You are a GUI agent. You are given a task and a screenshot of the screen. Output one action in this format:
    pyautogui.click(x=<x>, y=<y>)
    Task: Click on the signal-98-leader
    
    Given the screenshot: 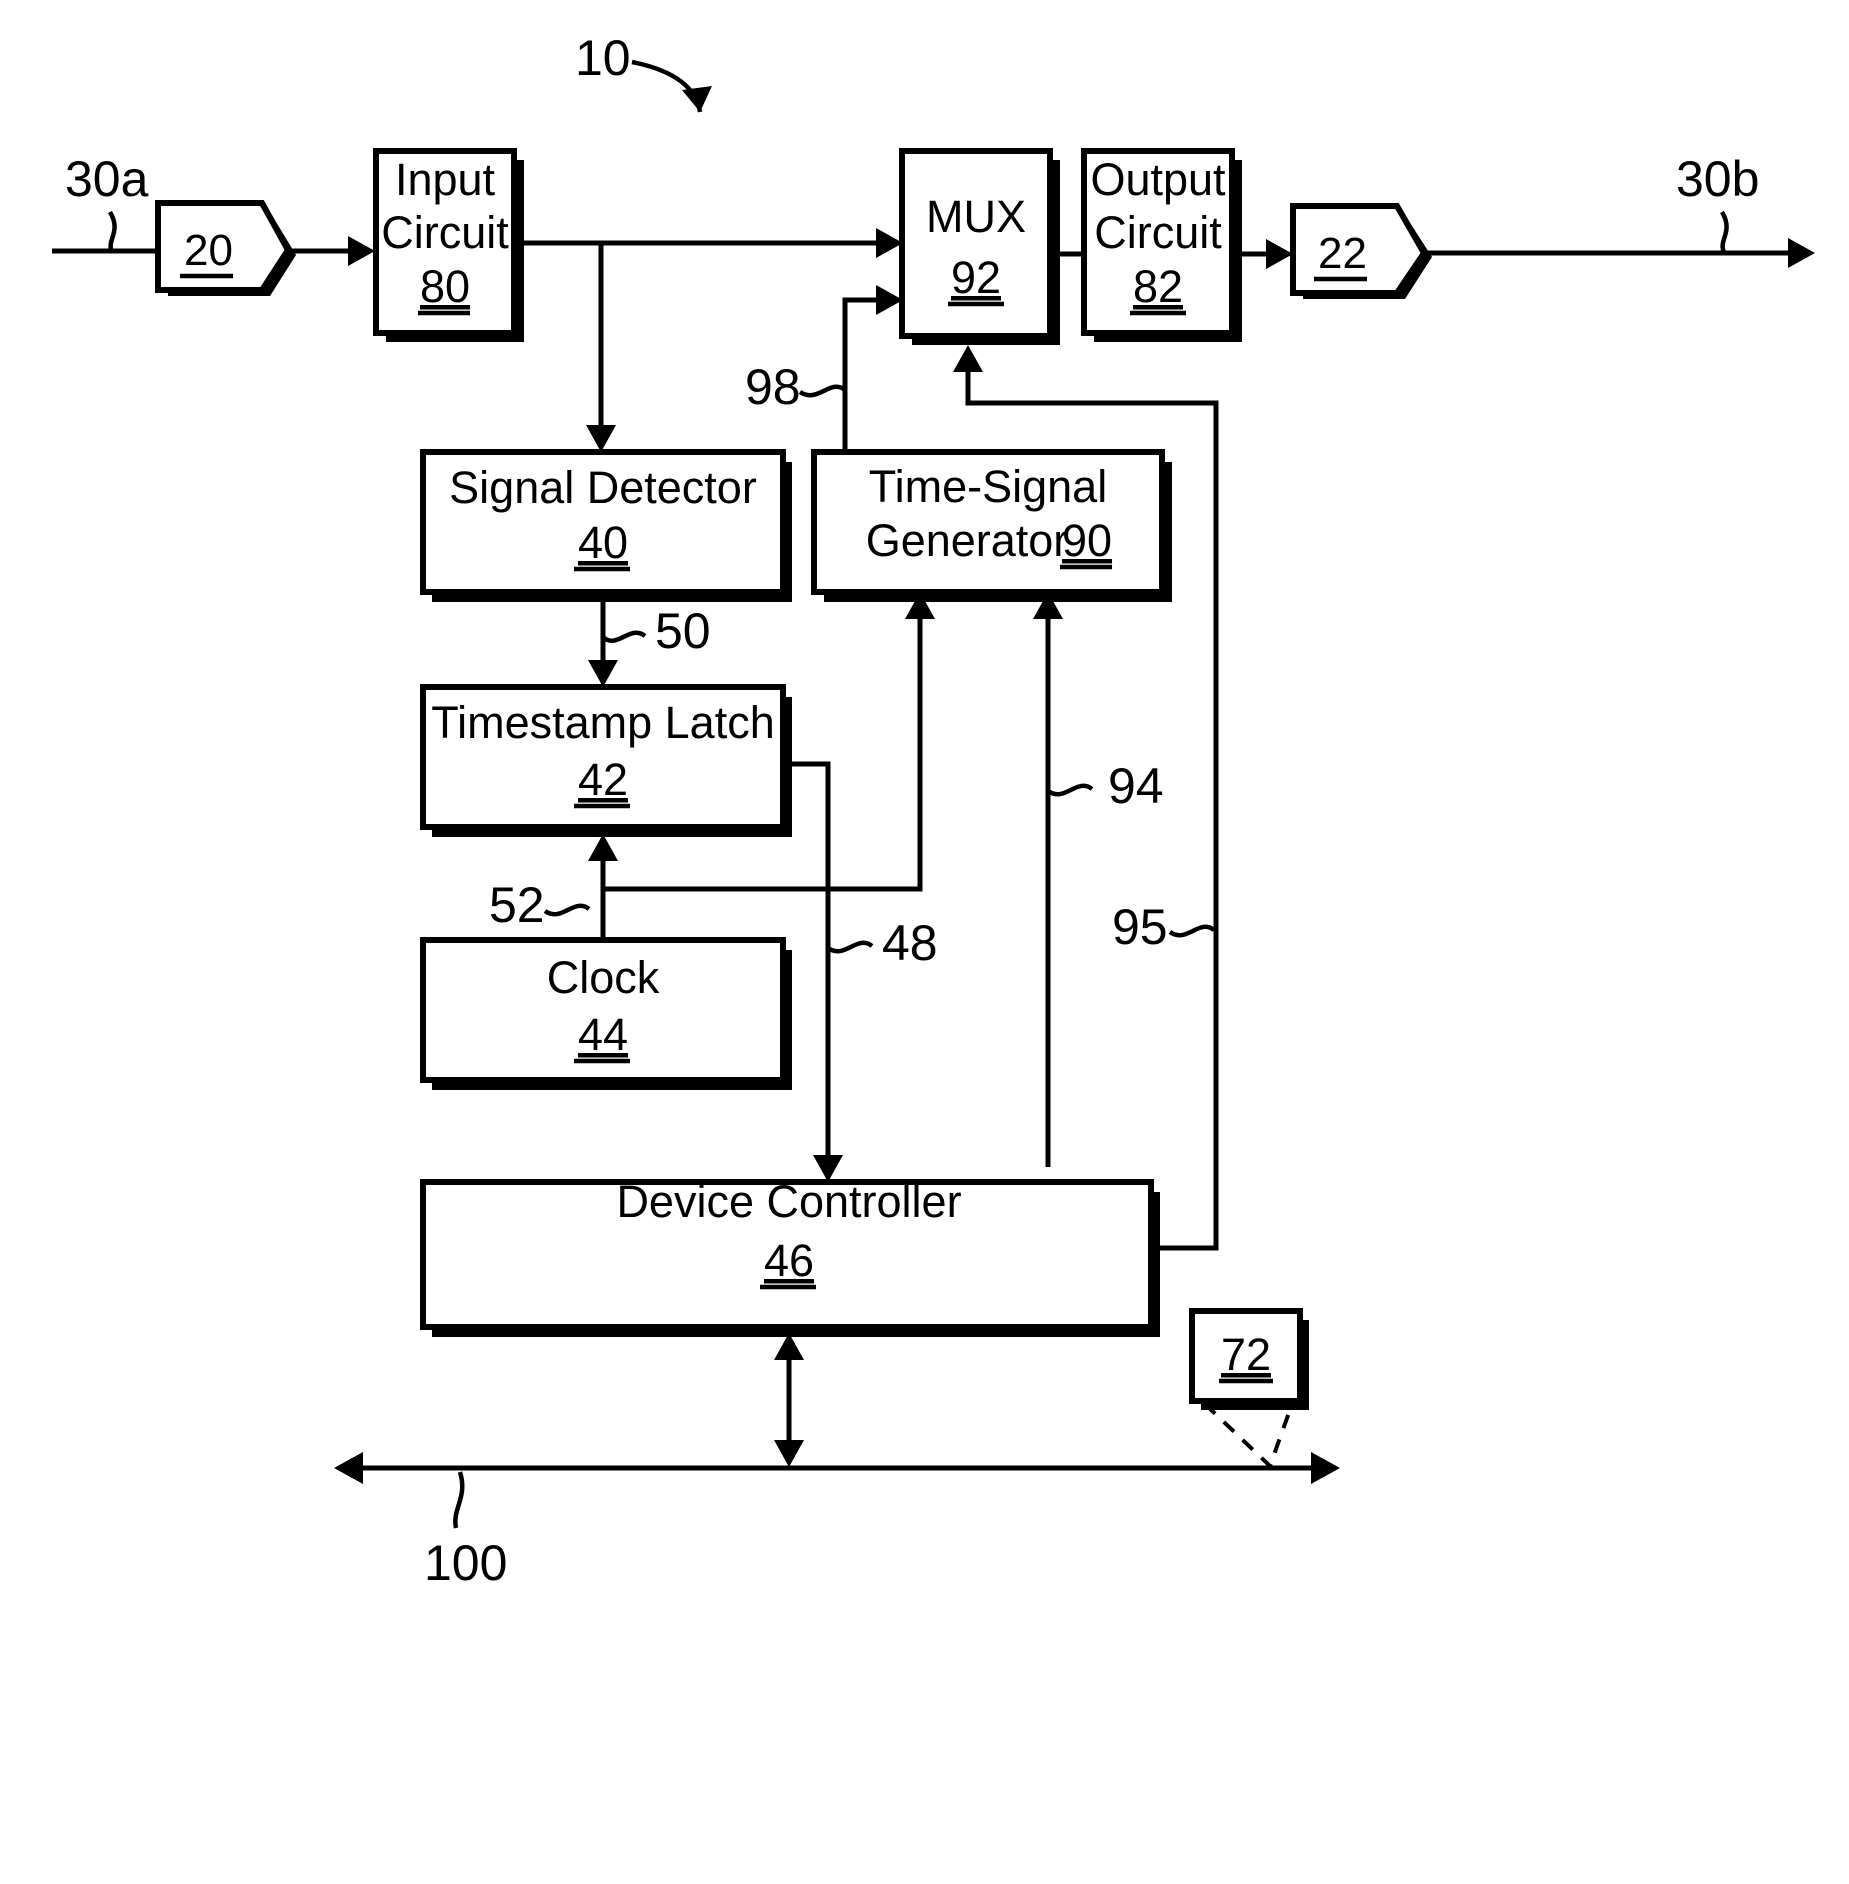 What is the action you would take?
    pyautogui.click(x=822, y=391)
    